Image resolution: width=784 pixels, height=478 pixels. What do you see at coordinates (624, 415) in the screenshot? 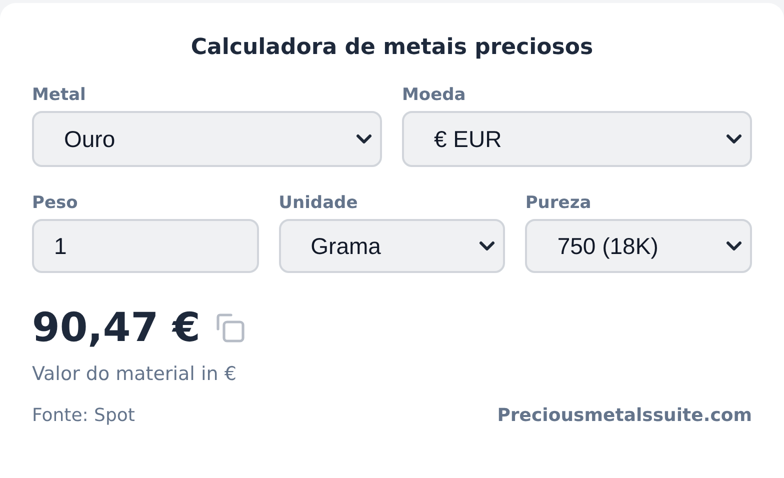
I see `site-link: Preciousmetalssuite.com` at bounding box center [624, 415].